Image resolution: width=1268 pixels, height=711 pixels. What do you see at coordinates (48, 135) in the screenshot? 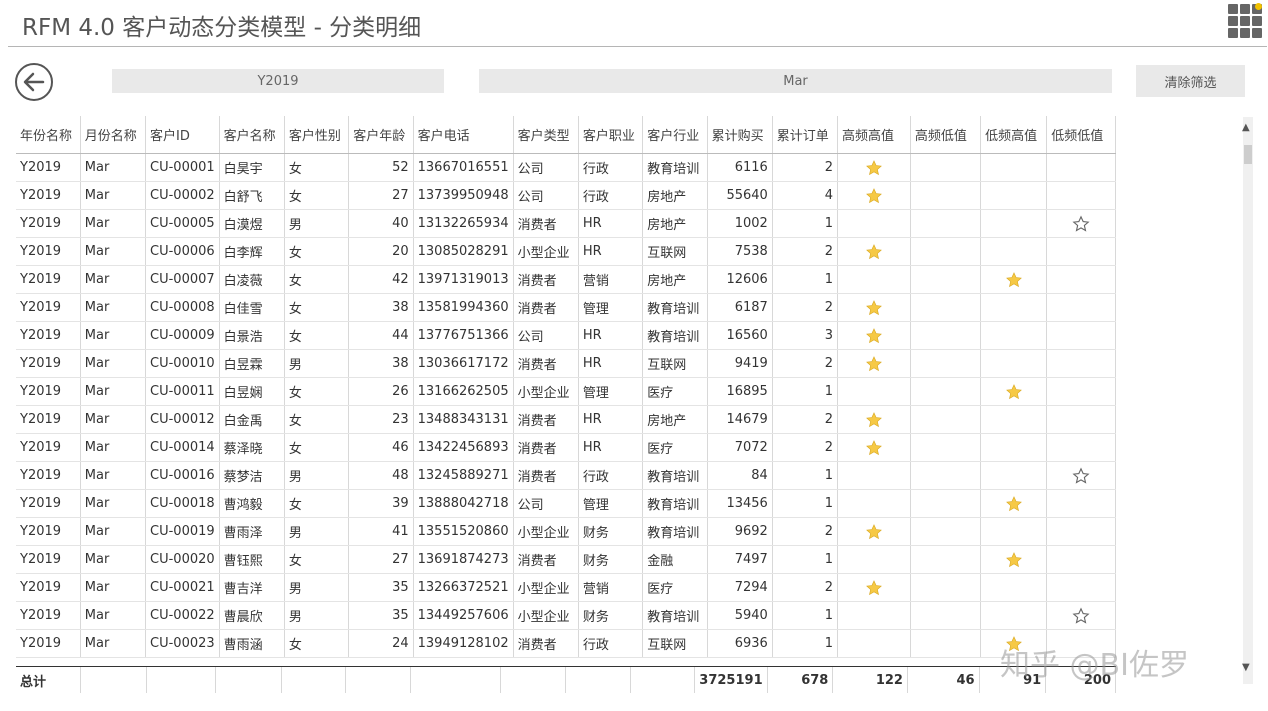
I see `column-header: 年份名称` at bounding box center [48, 135].